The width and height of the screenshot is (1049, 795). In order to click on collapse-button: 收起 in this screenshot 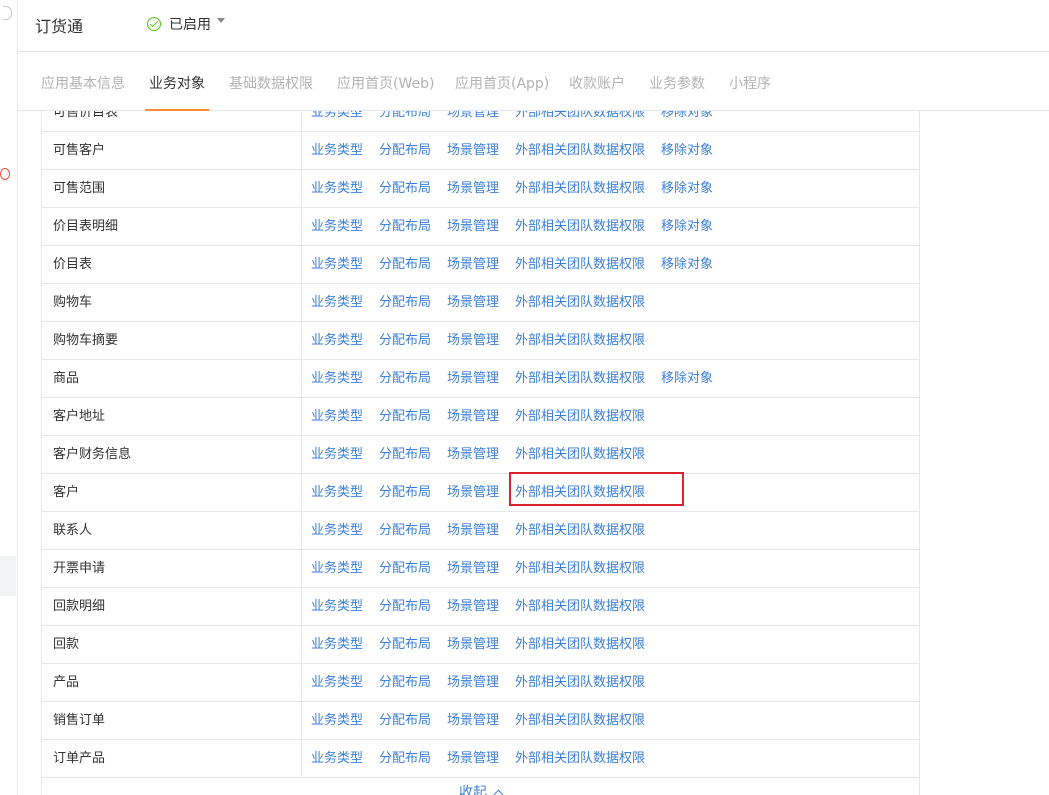, I will do `click(481, 788)`.